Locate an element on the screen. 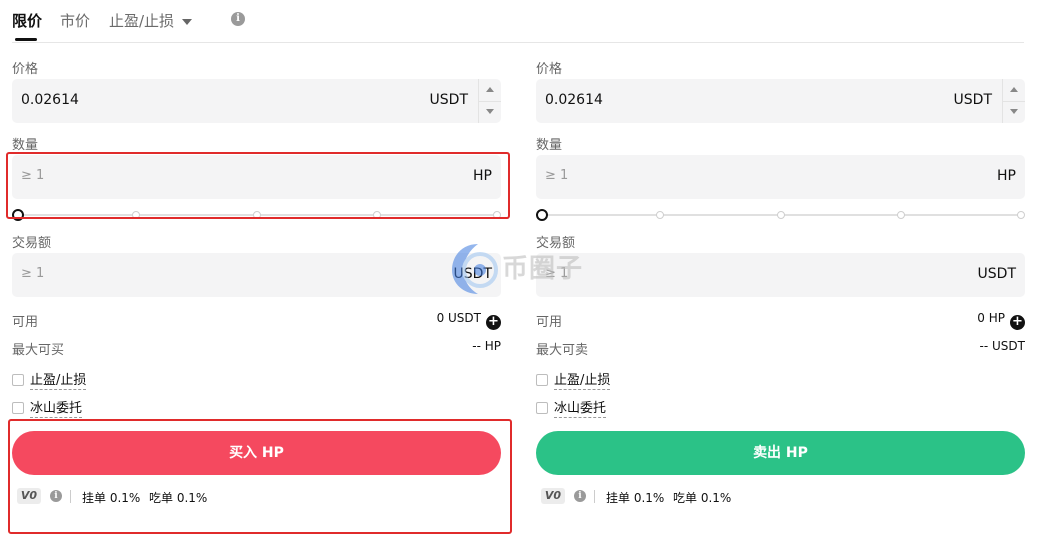  sell-qty-label: 数量 is located at coordinates (549, 145).